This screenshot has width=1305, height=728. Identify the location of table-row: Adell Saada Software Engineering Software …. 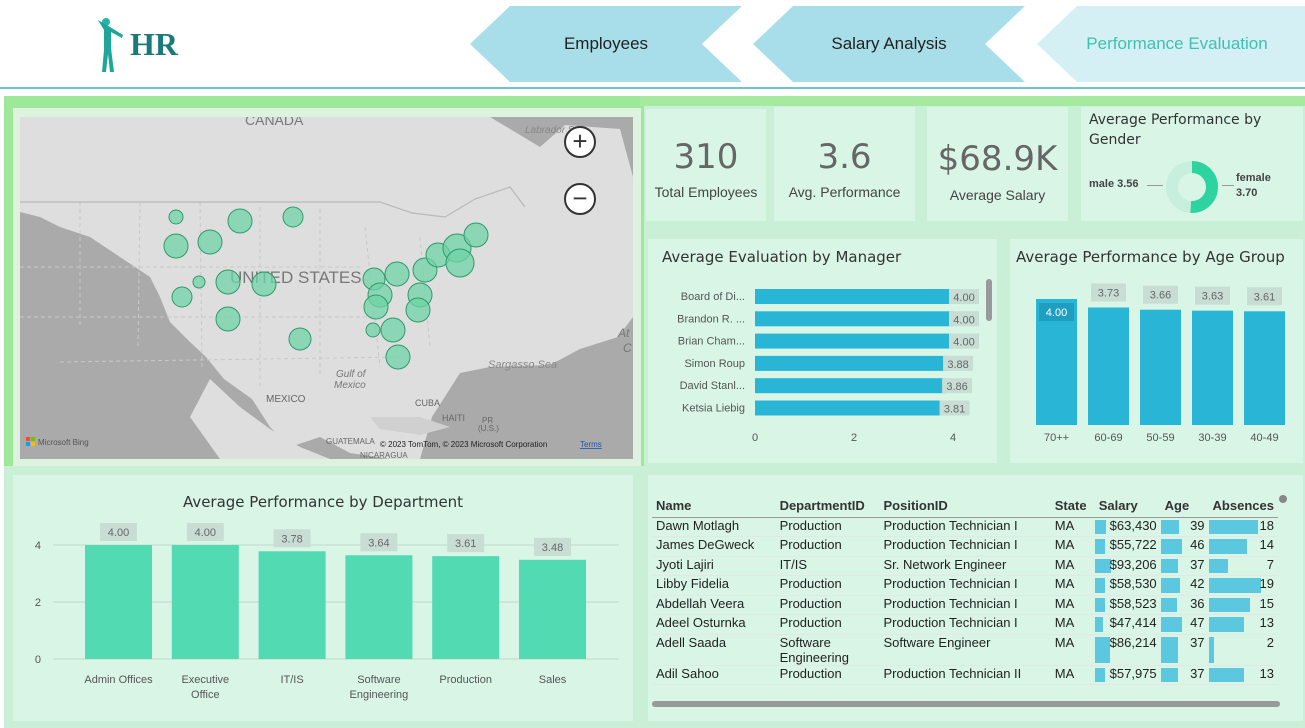
(965, 650).